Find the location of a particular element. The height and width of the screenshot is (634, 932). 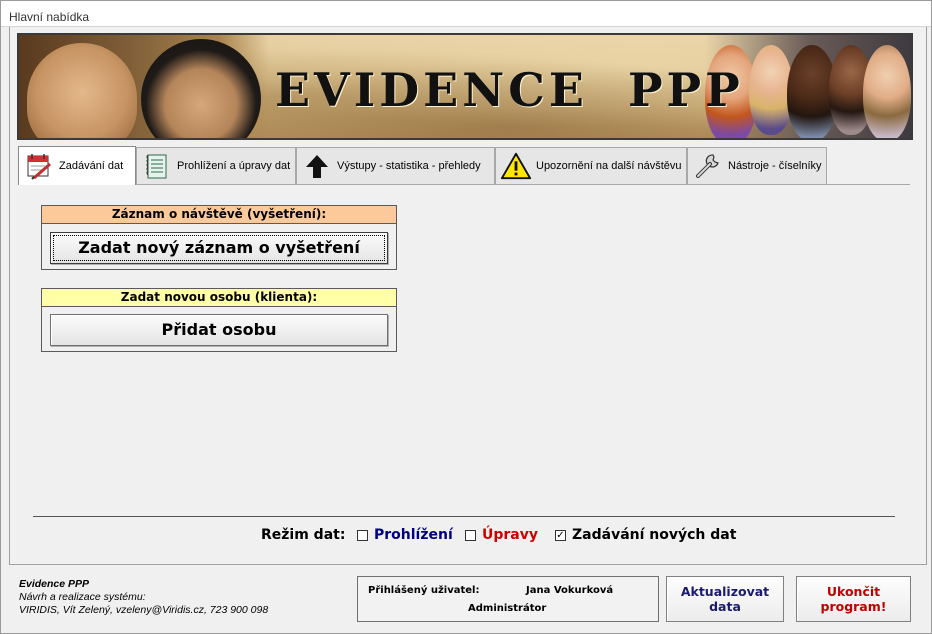

divider is located at coordinates (464, 516).